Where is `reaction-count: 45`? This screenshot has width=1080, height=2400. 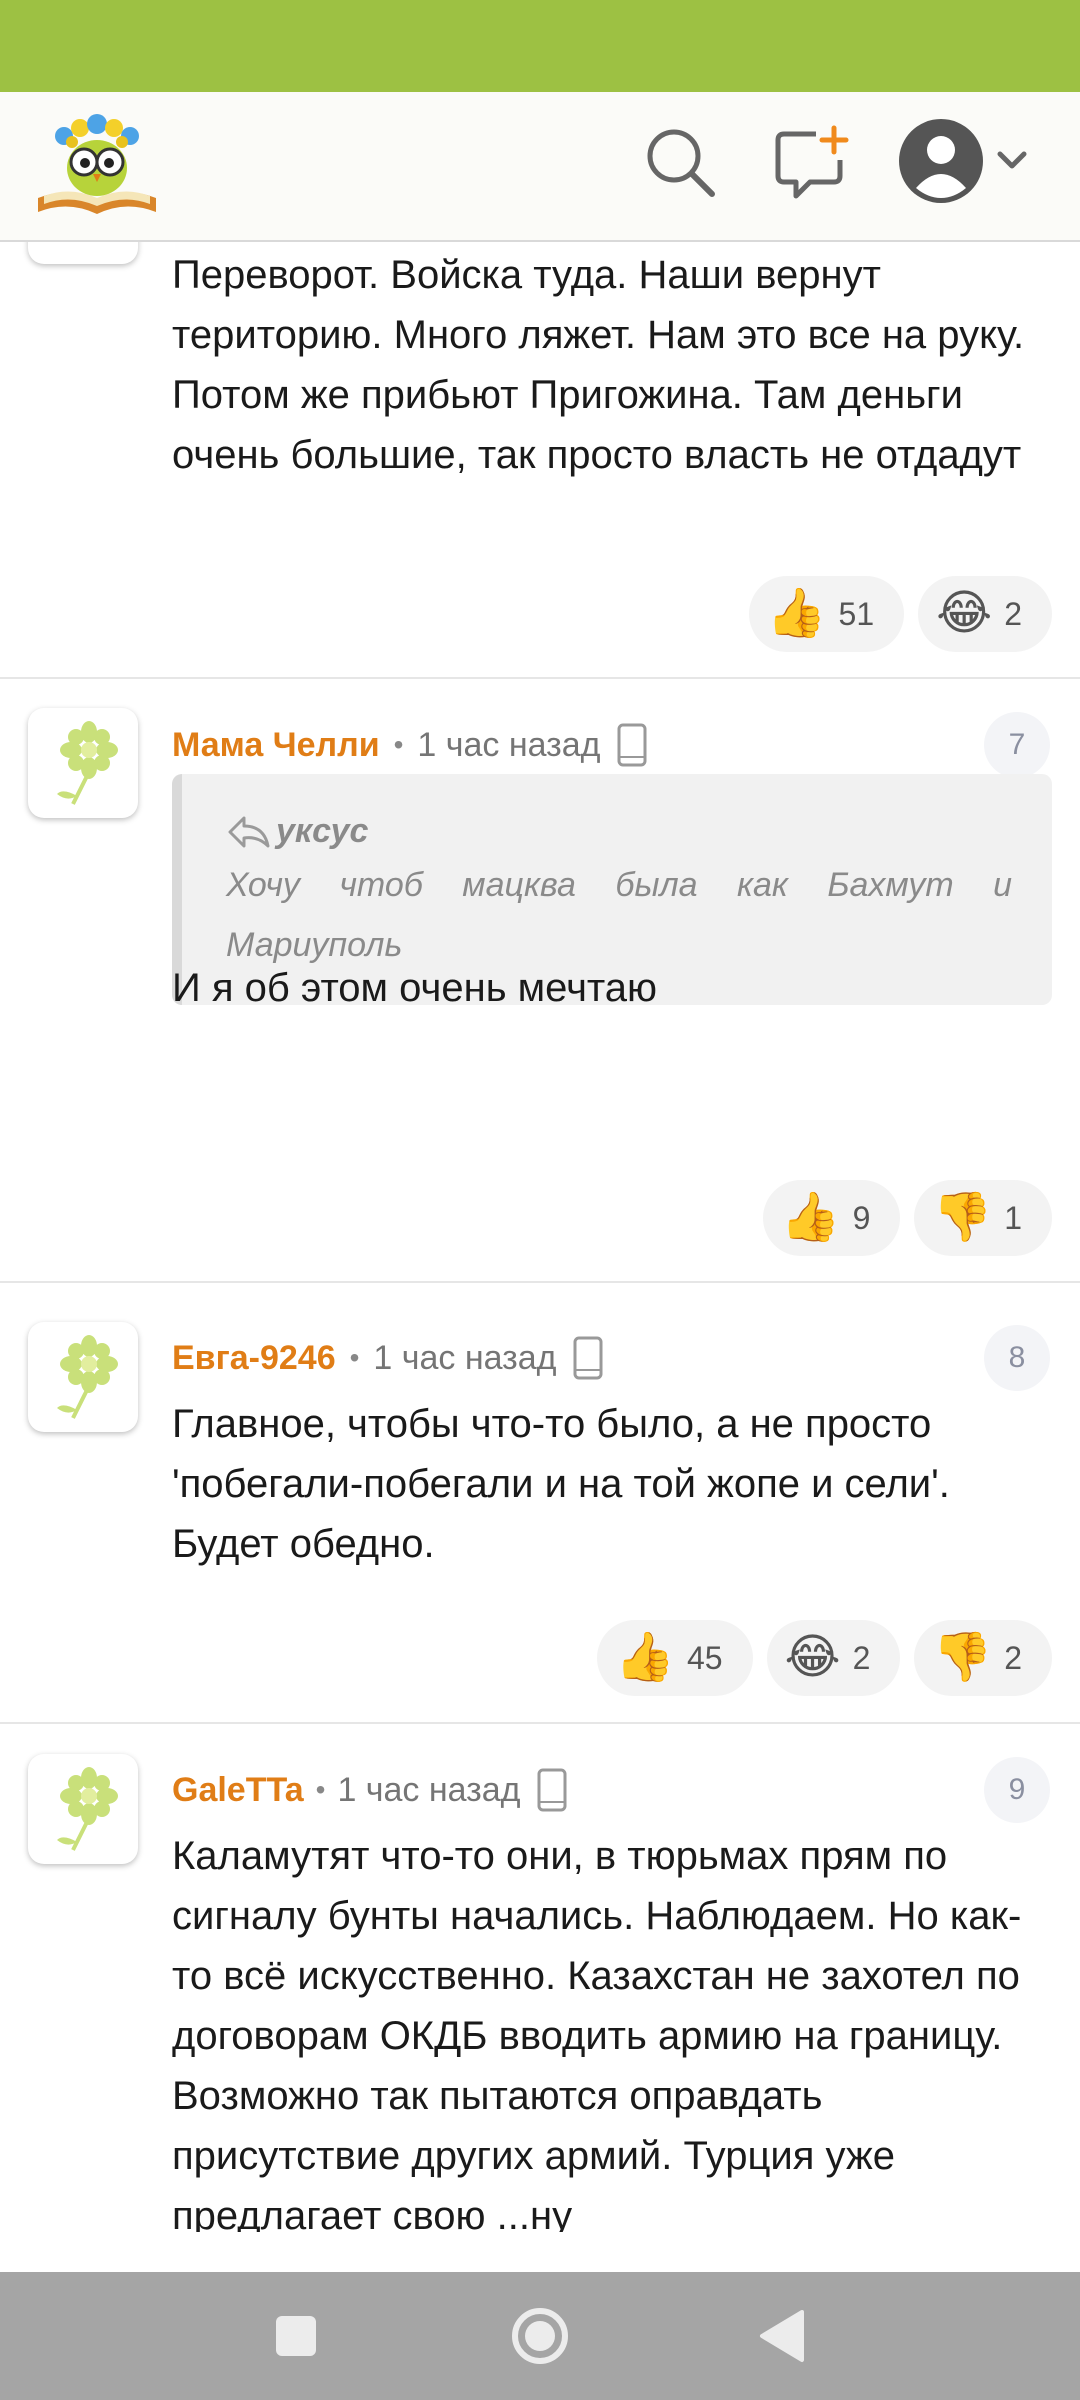 reaction-count: 45 is located at coordinates (704, 1657).